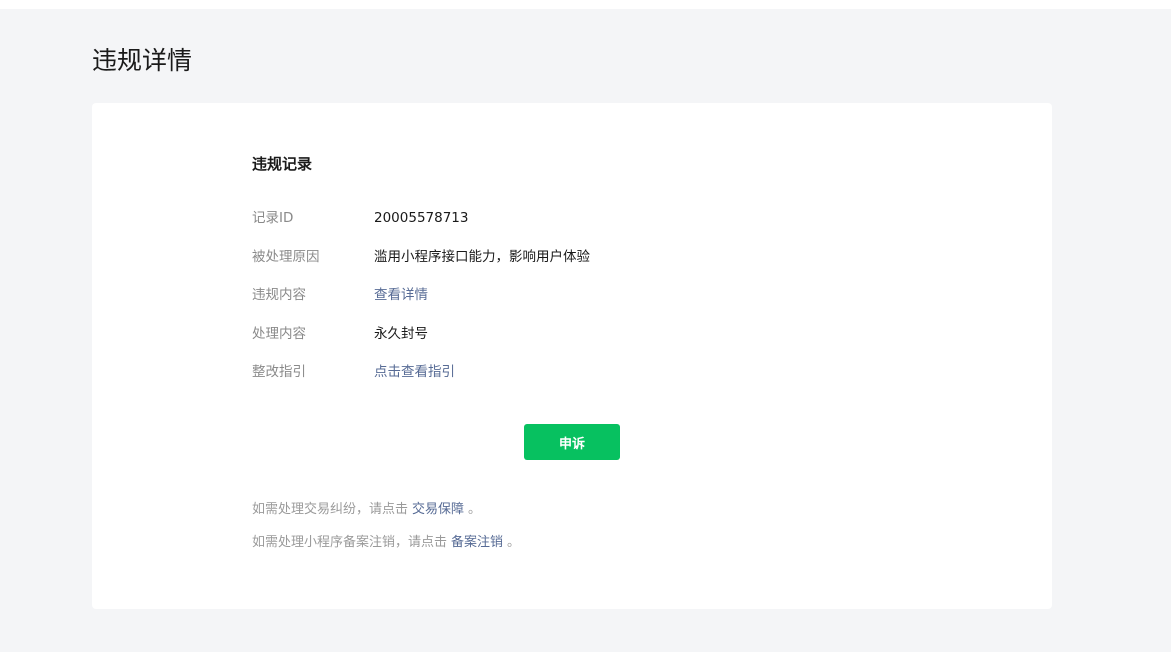  Describe the element at coordinates (475, 509) in the screenshot. I see `trade-note-suffix: 。` at that location.